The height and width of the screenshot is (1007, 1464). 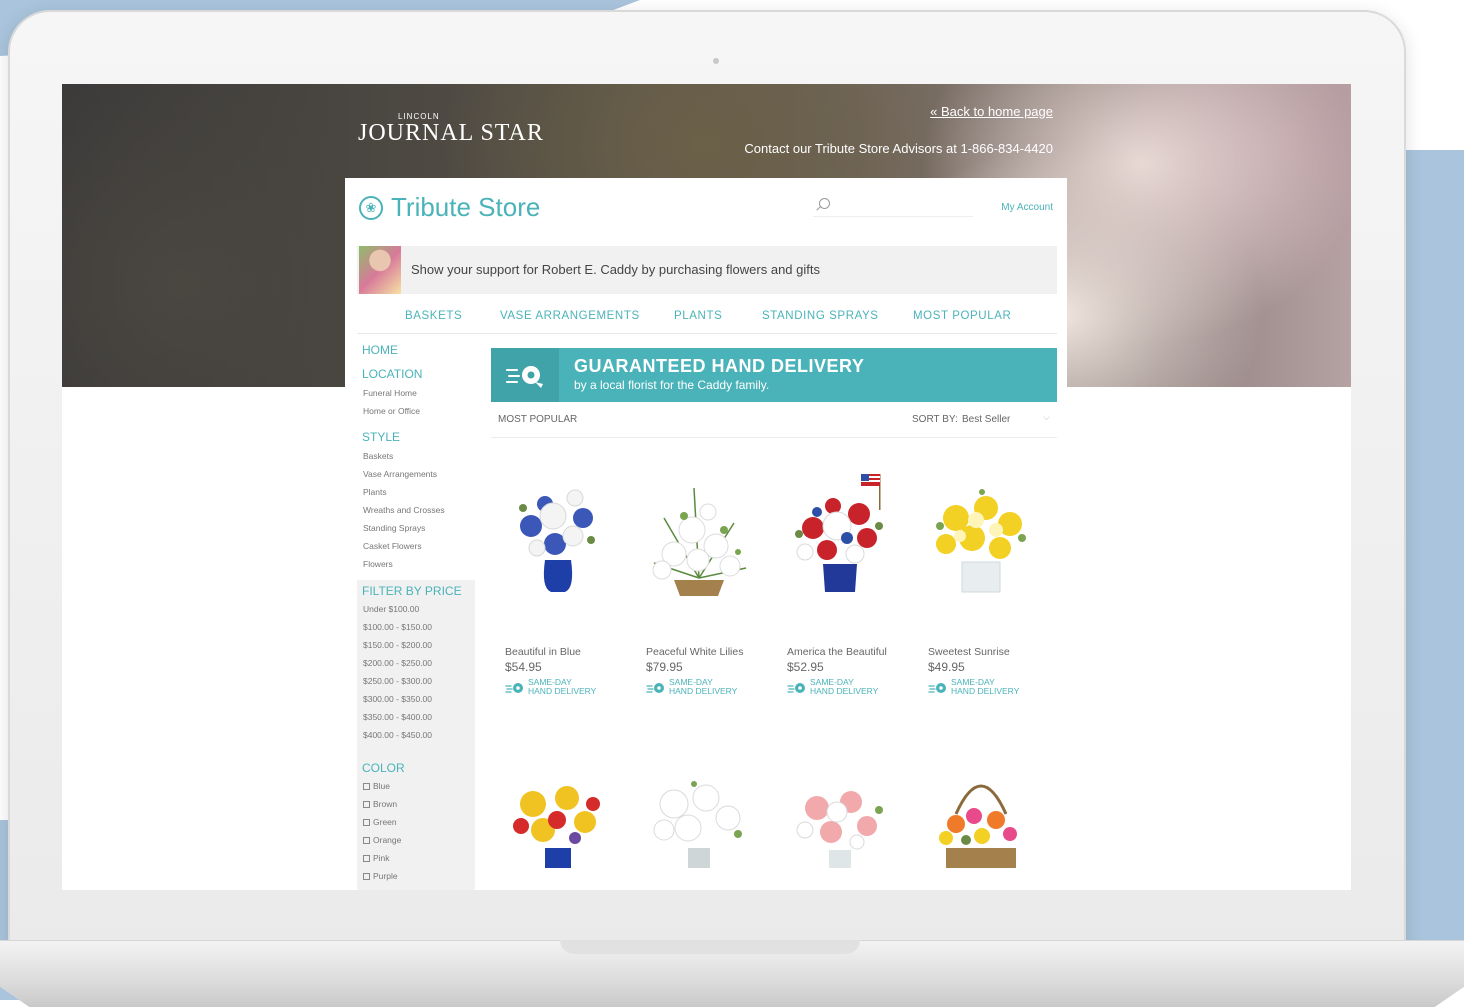 What do you see at coordinates (392, 374) in the screenshot?
I see `sidebar-location-heading: LOCATION` at bounding box center [392, 374].